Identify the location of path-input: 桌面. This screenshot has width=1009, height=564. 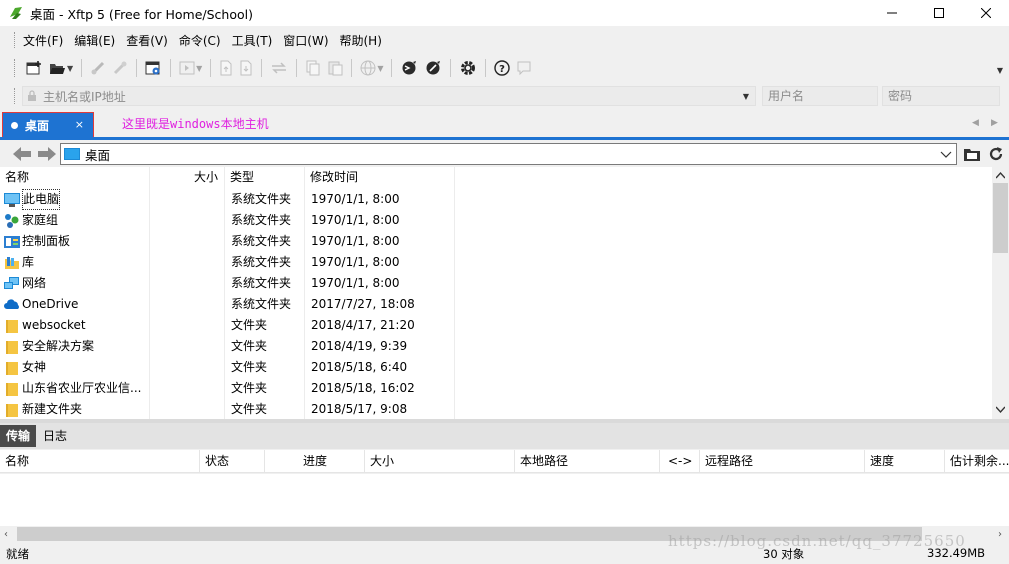
(508, 154).